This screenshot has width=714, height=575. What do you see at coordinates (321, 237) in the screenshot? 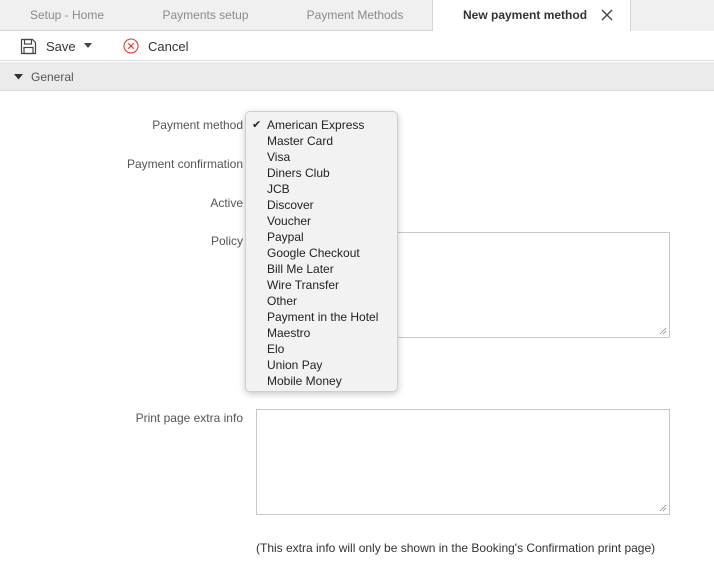
I see `dropdown-option: Paypal` at bounding box center [321, 237].